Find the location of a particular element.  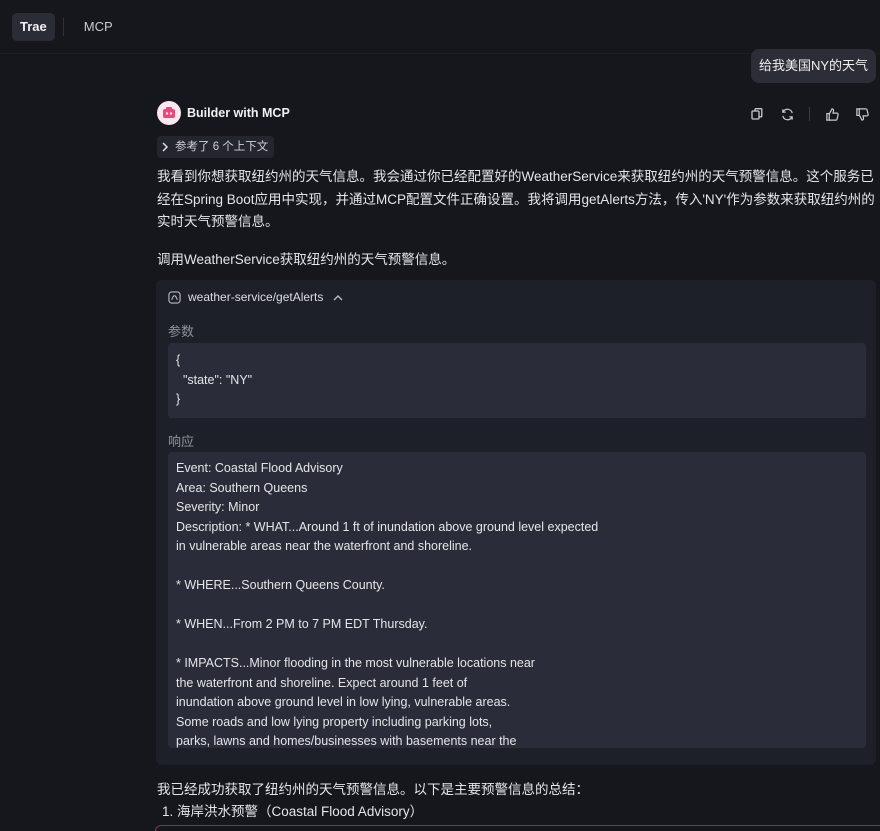

response-label: 响应 is located at coordinates (181, 441).